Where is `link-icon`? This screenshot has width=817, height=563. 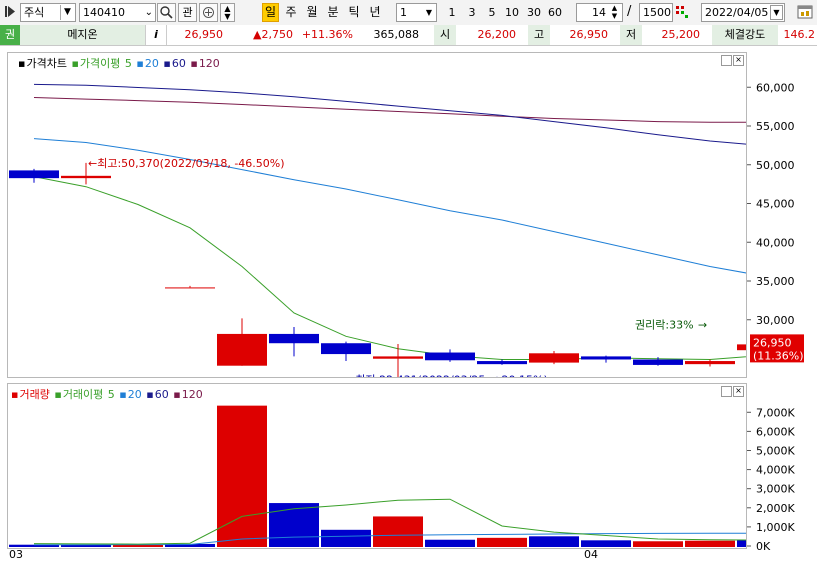 link-icon is located at coordinates (208, 12).